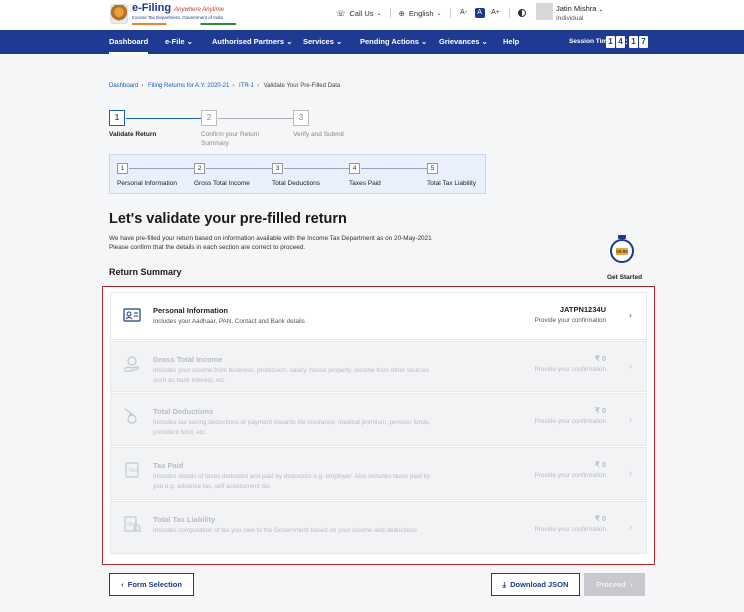 The height and width of the screenshot is (612, 744). I want to click on logo-tagline: Anywhere Anytime, so click(199, 10).